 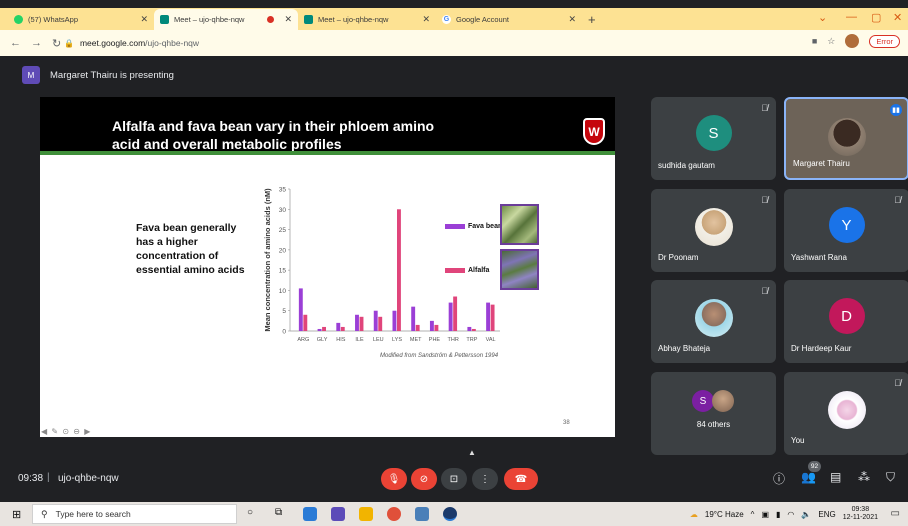 I want to click on participant-tile-margaret: ▮▮ Margaret Thairu, so click(x=846, y=138).